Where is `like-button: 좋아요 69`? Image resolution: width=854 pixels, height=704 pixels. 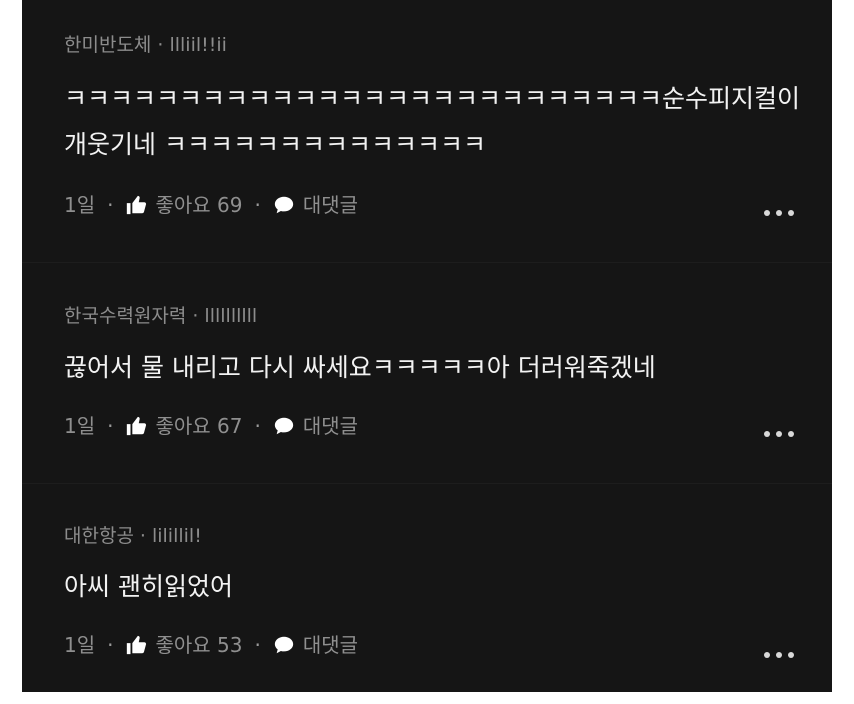
like-button: 좋아요 69 is located at coordinates (184, 205).